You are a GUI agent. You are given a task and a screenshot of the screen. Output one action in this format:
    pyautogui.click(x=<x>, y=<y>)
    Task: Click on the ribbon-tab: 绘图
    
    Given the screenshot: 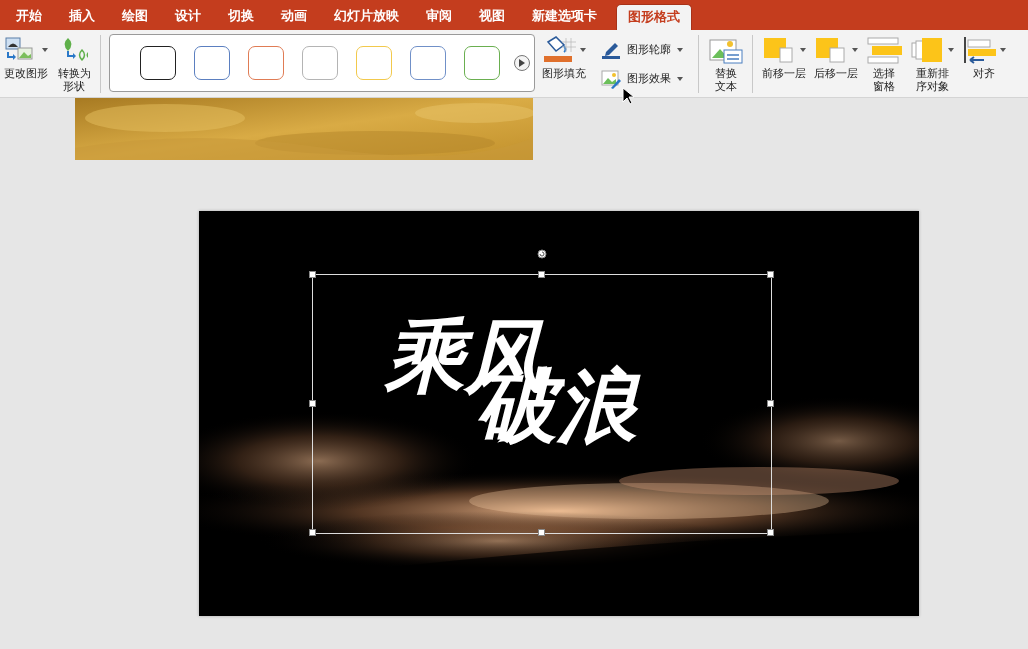 What is the action you would take?
    pyautogui.click(x=134, y=17)
    